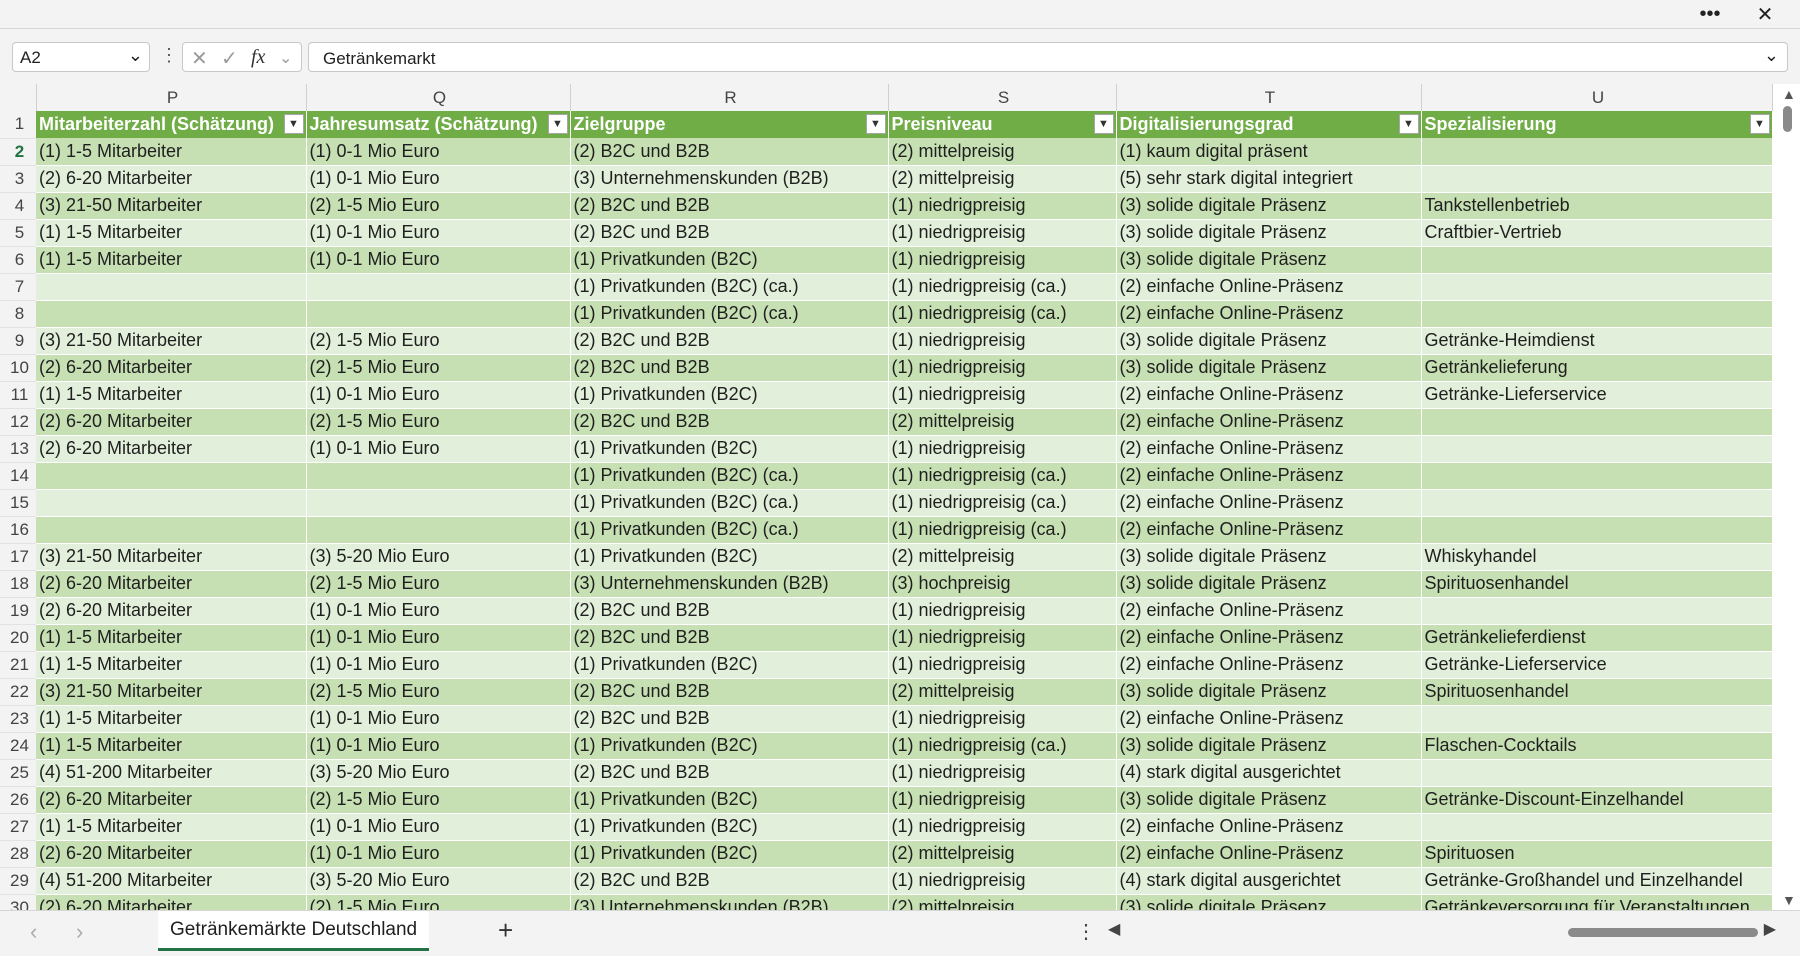  I want to click on row-number: 9, so click(18, 341).